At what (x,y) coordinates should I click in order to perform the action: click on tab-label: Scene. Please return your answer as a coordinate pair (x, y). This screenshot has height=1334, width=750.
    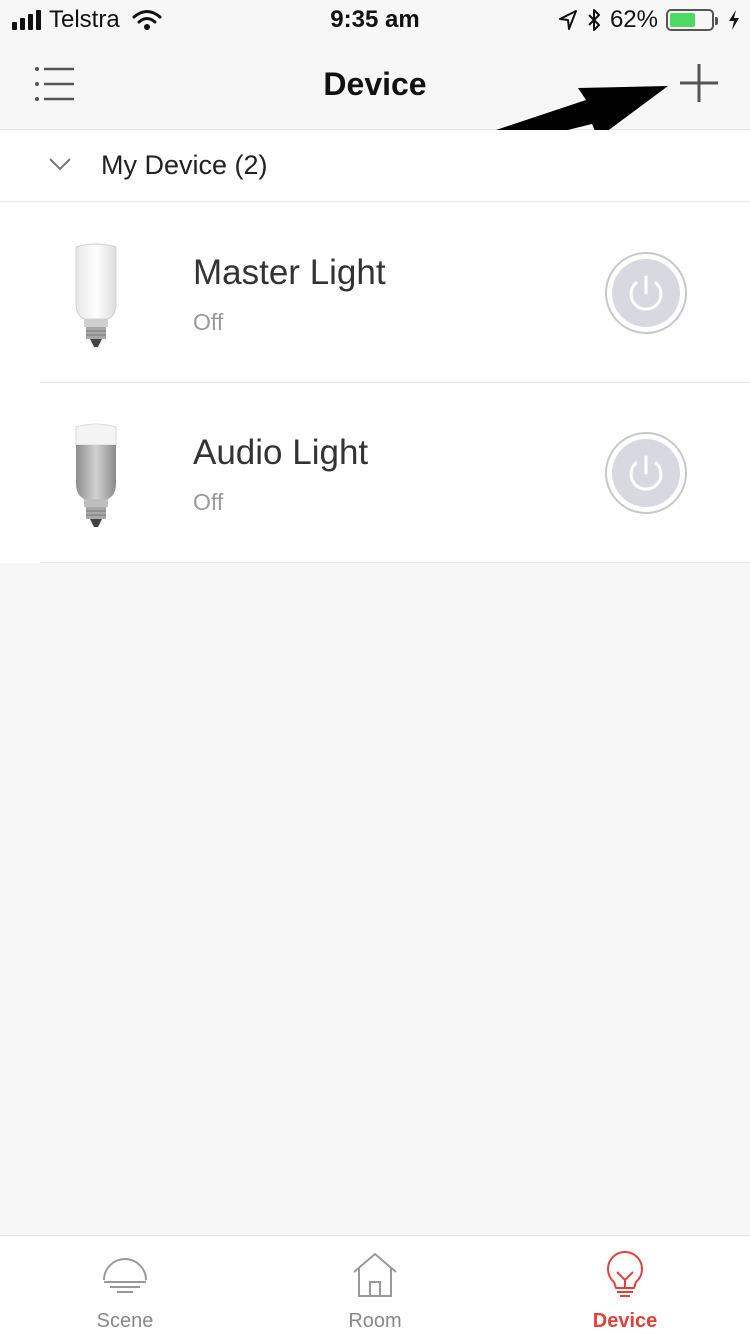
    Looking at the image, I should click on (125, 1321).